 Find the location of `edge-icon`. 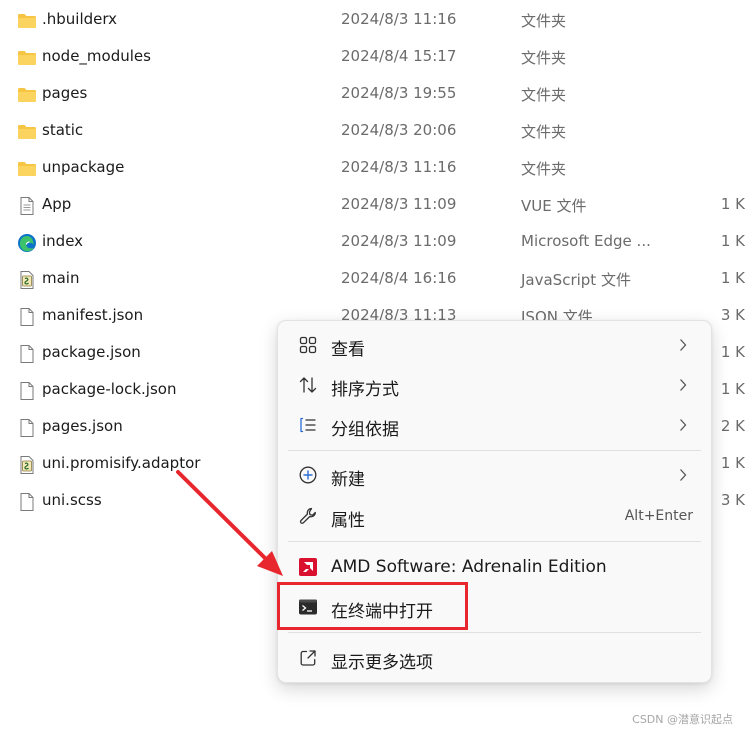

edge-icon is located at coordinates (27, 243).